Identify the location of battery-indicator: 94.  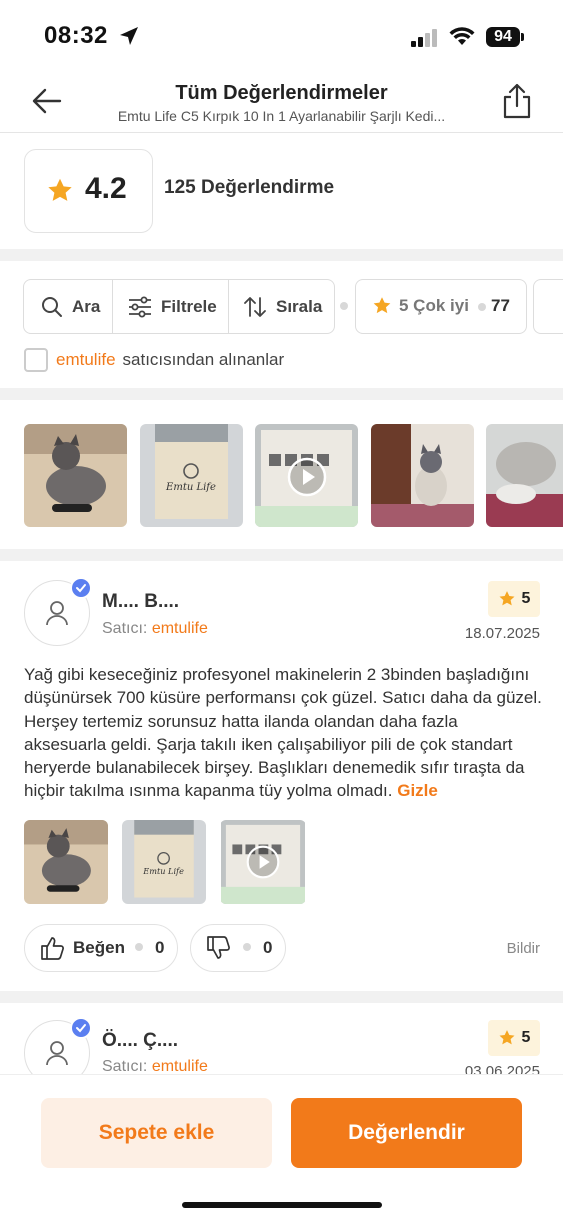
(503, 37).